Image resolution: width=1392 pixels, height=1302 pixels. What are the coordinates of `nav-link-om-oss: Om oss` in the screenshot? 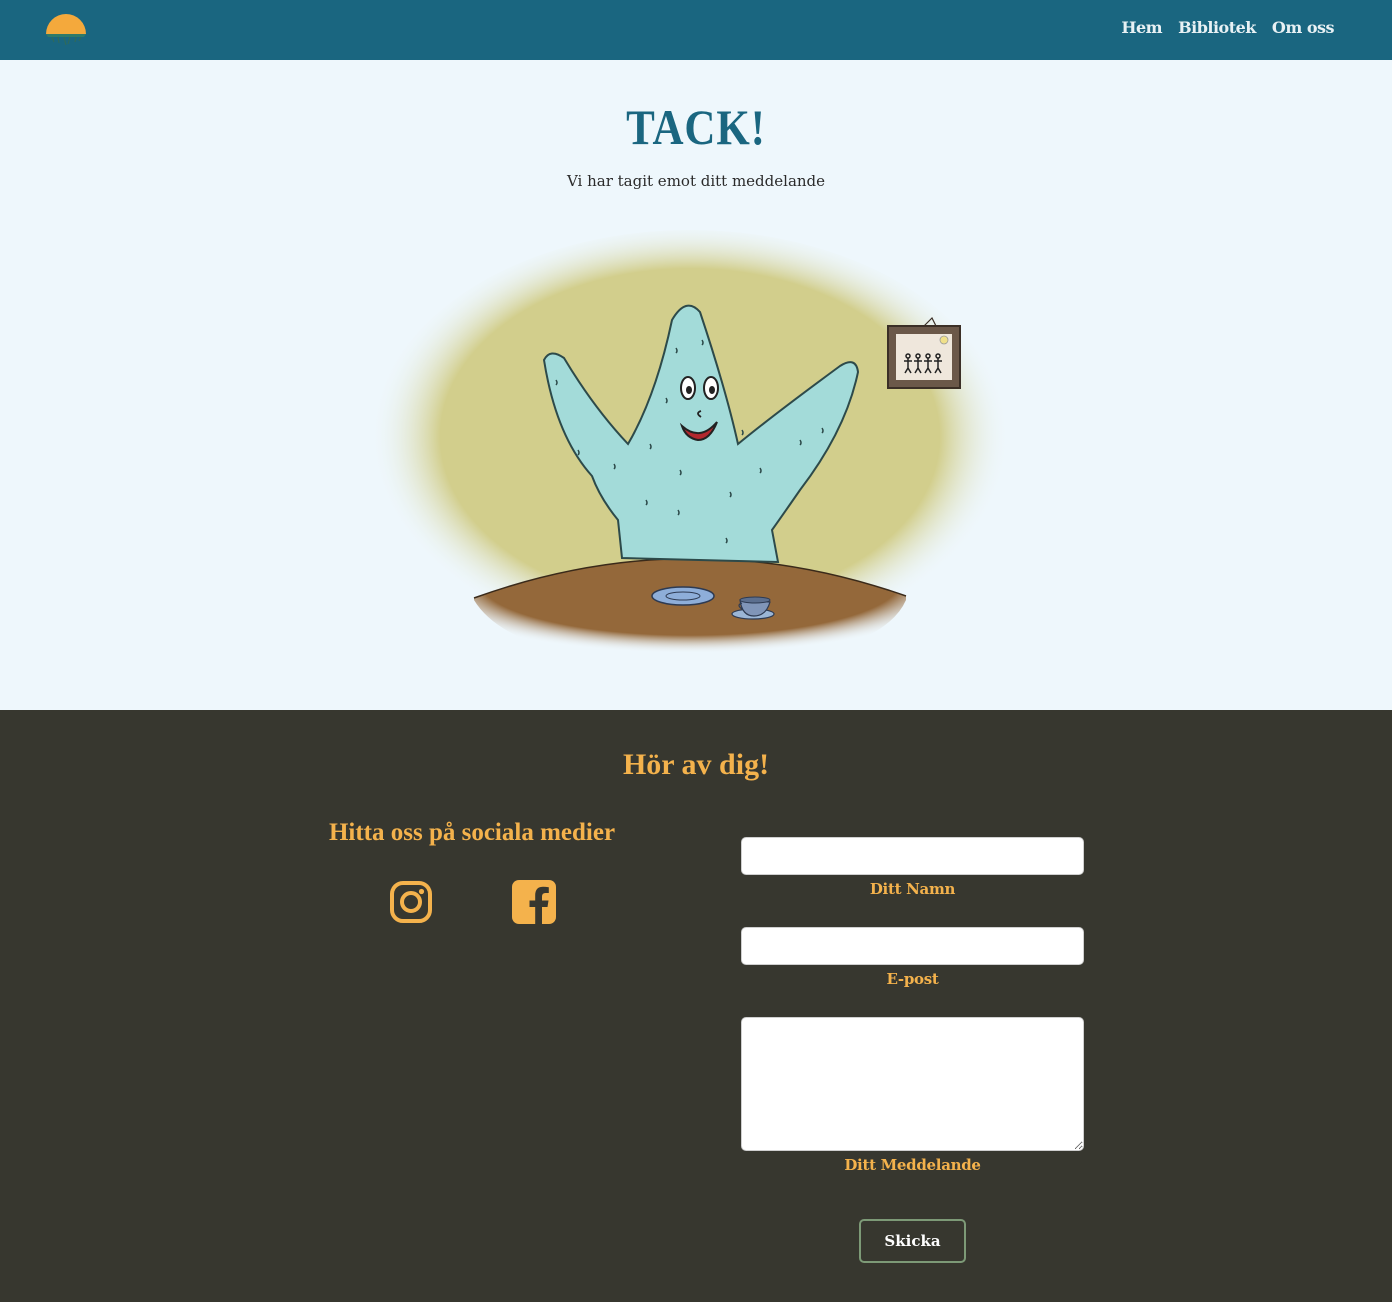 It's located at (1303, 27).